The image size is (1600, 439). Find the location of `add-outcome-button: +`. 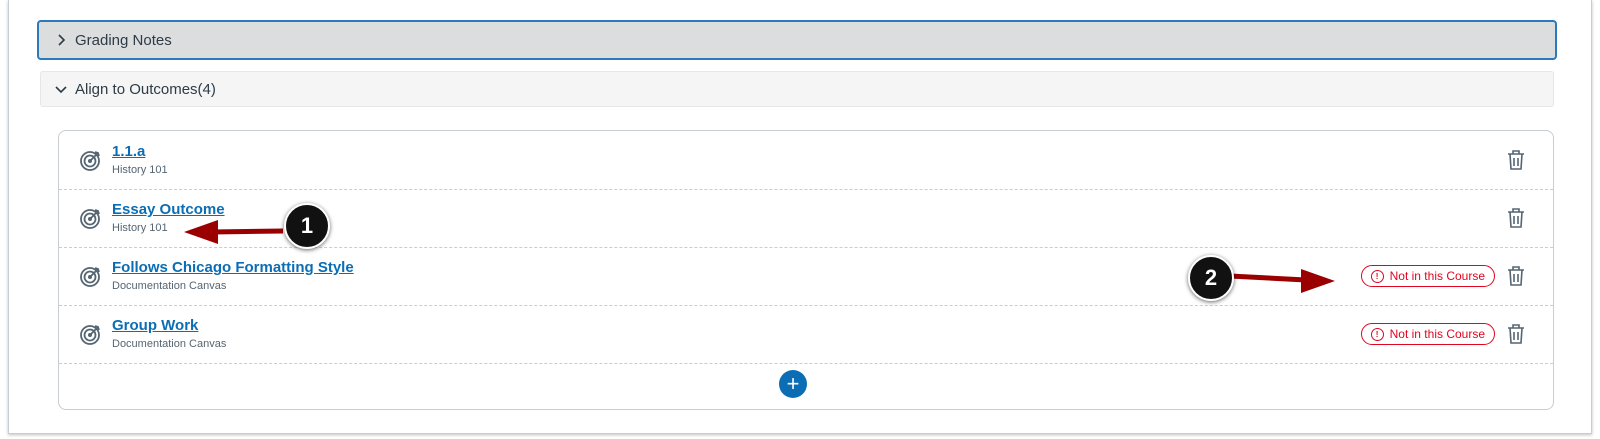

add-outcome-button: + is located at coordinates (793, 384).